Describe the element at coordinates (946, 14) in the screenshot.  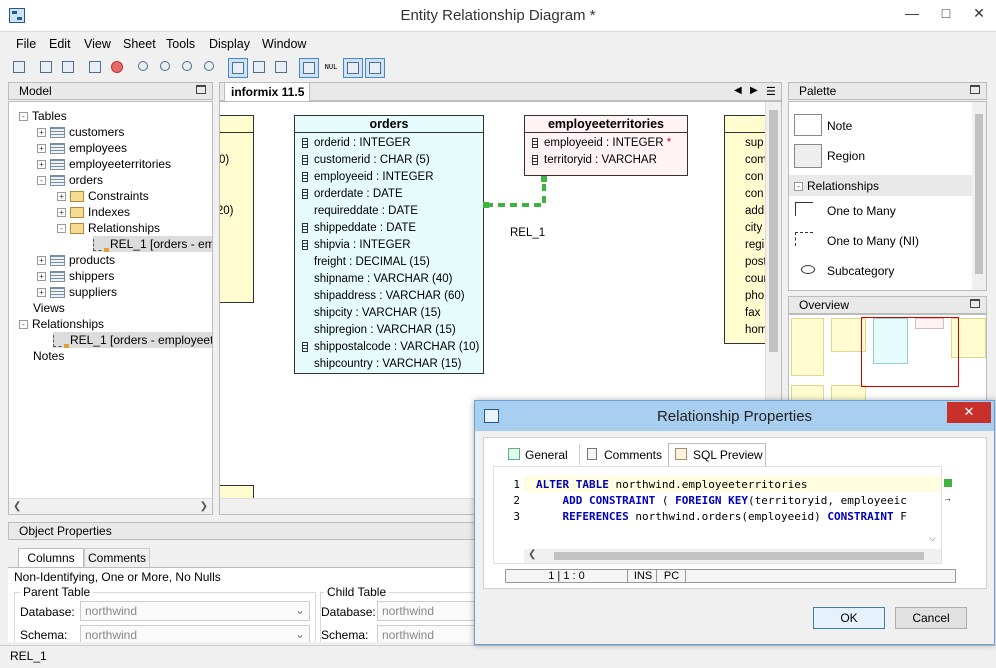
I see `maximize-button: □` at that location.